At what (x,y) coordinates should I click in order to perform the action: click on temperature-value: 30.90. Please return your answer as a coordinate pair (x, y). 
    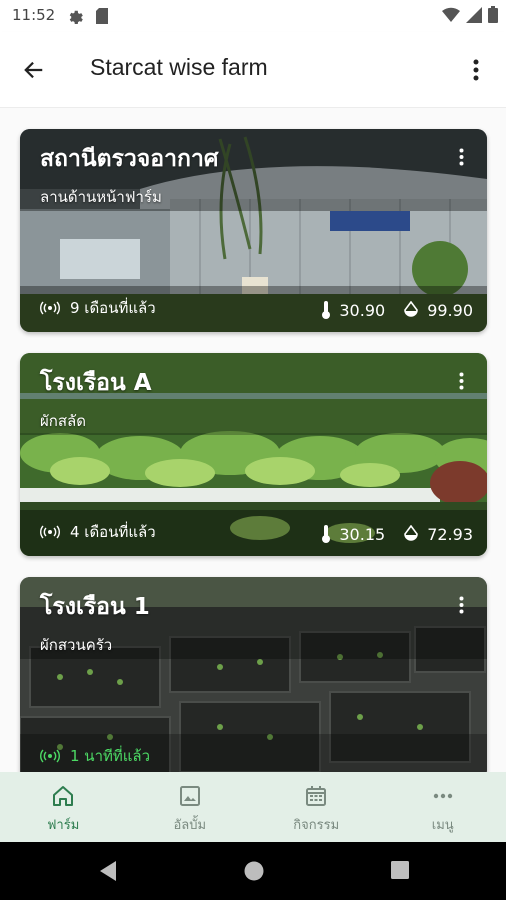
    Looking at the image, I should click on (362, 310).